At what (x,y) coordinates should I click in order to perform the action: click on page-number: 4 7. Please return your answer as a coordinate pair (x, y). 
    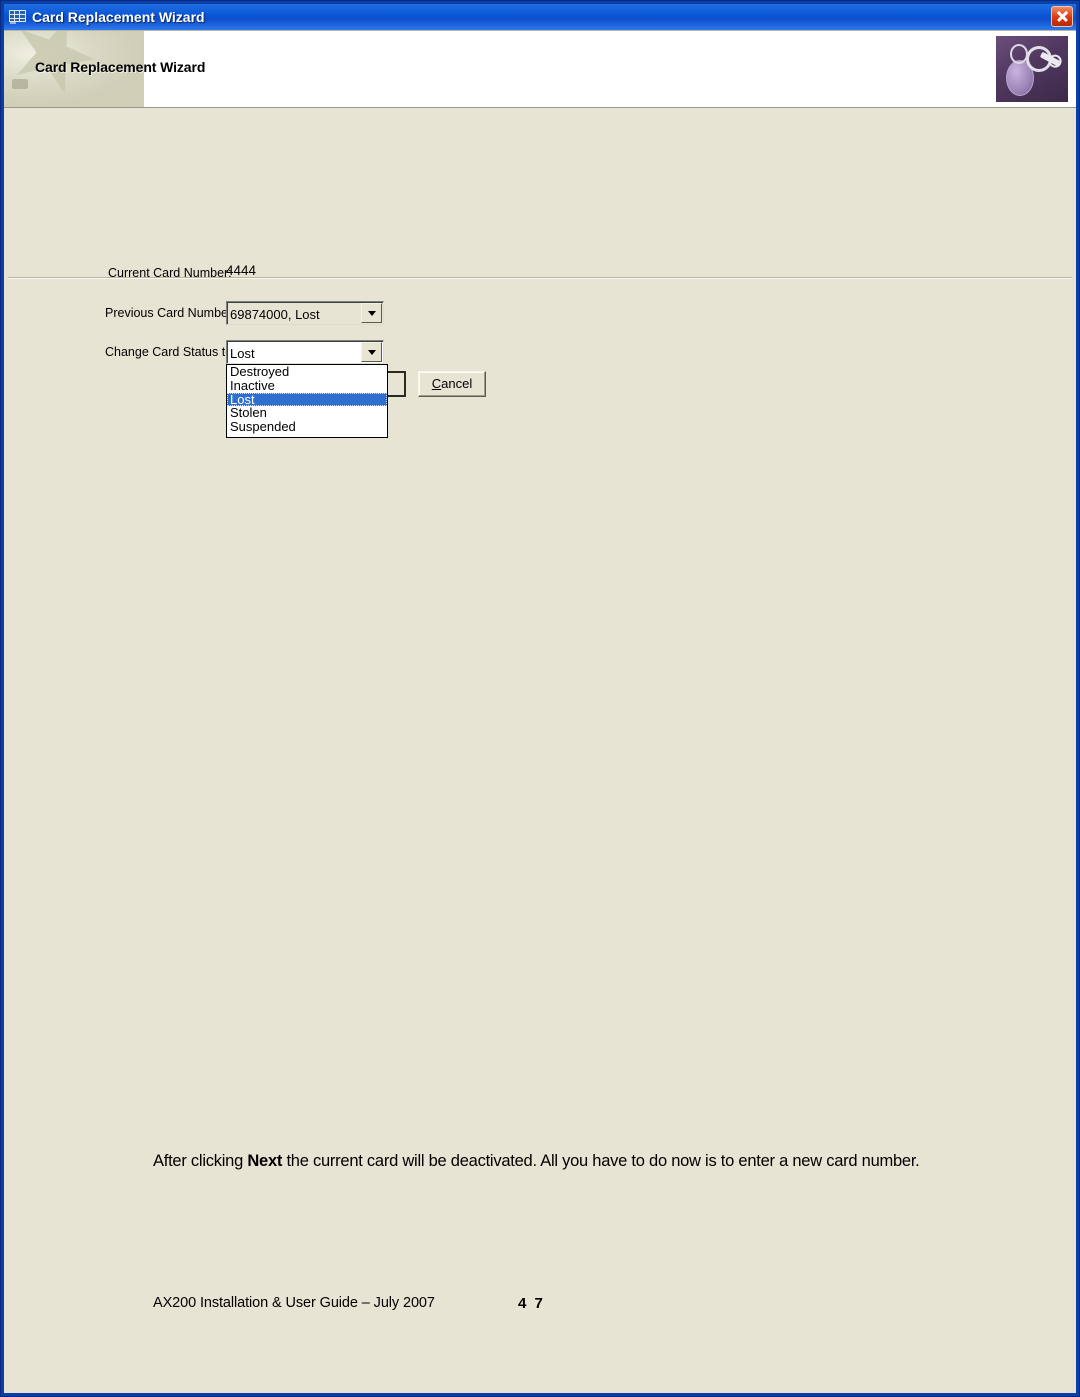
    Looking at the image, I should click on (531, 1303).